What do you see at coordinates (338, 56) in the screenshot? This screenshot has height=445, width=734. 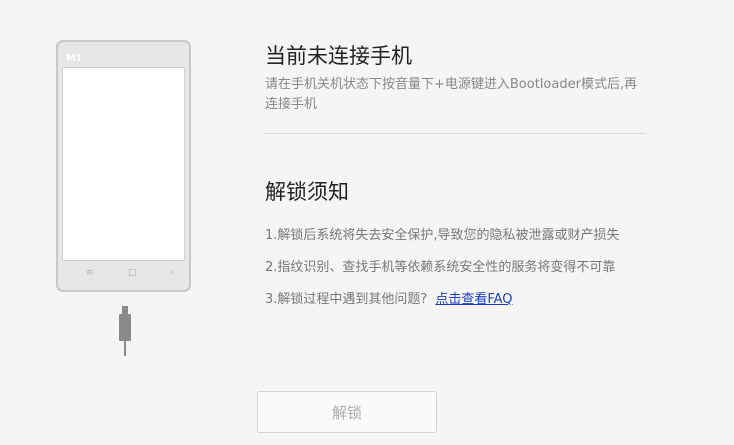 I see `connection-status-title: 当前未连接手机` at bounding box center [338, 56].